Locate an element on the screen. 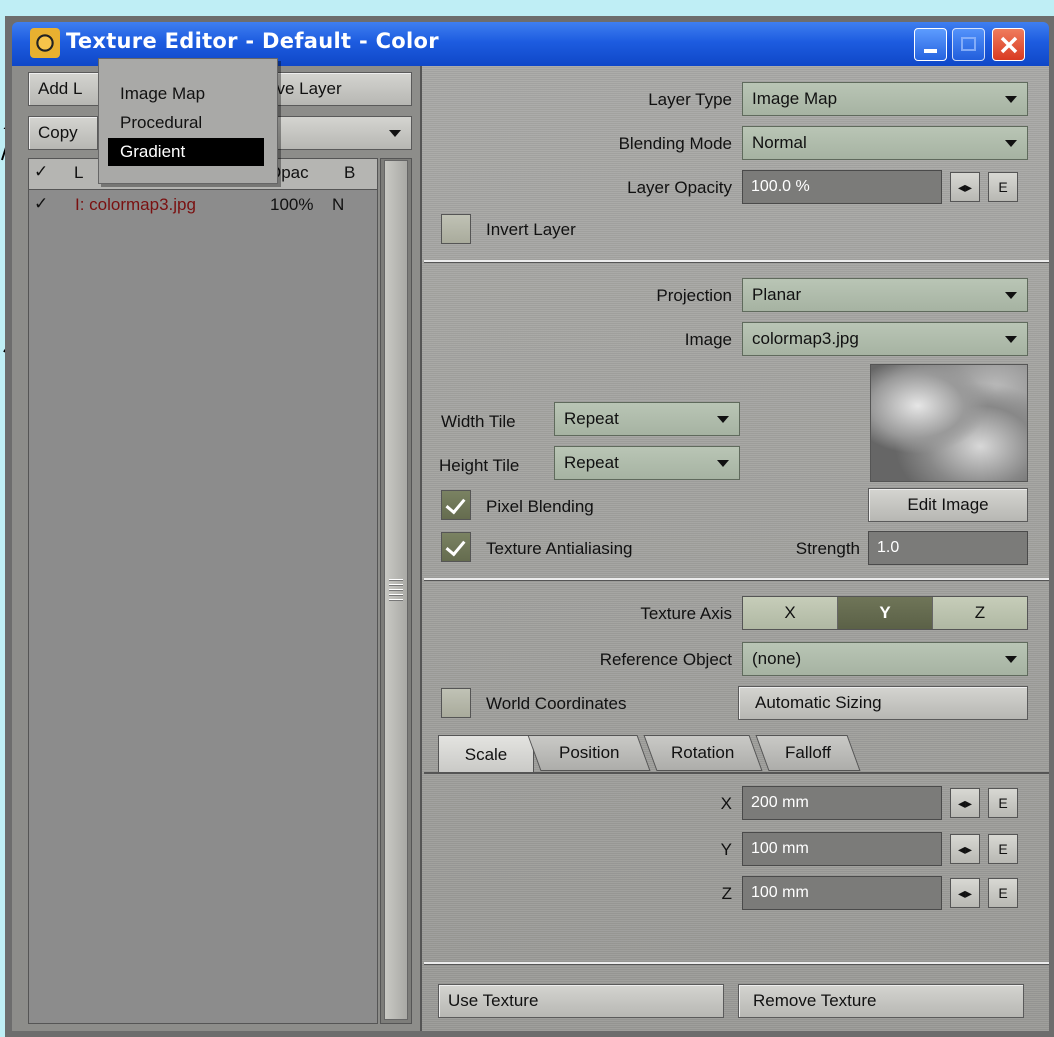 This screenshot has height=1037, width=1054. texture-antialiasing-checkbox is located at coordinates (456, 547).